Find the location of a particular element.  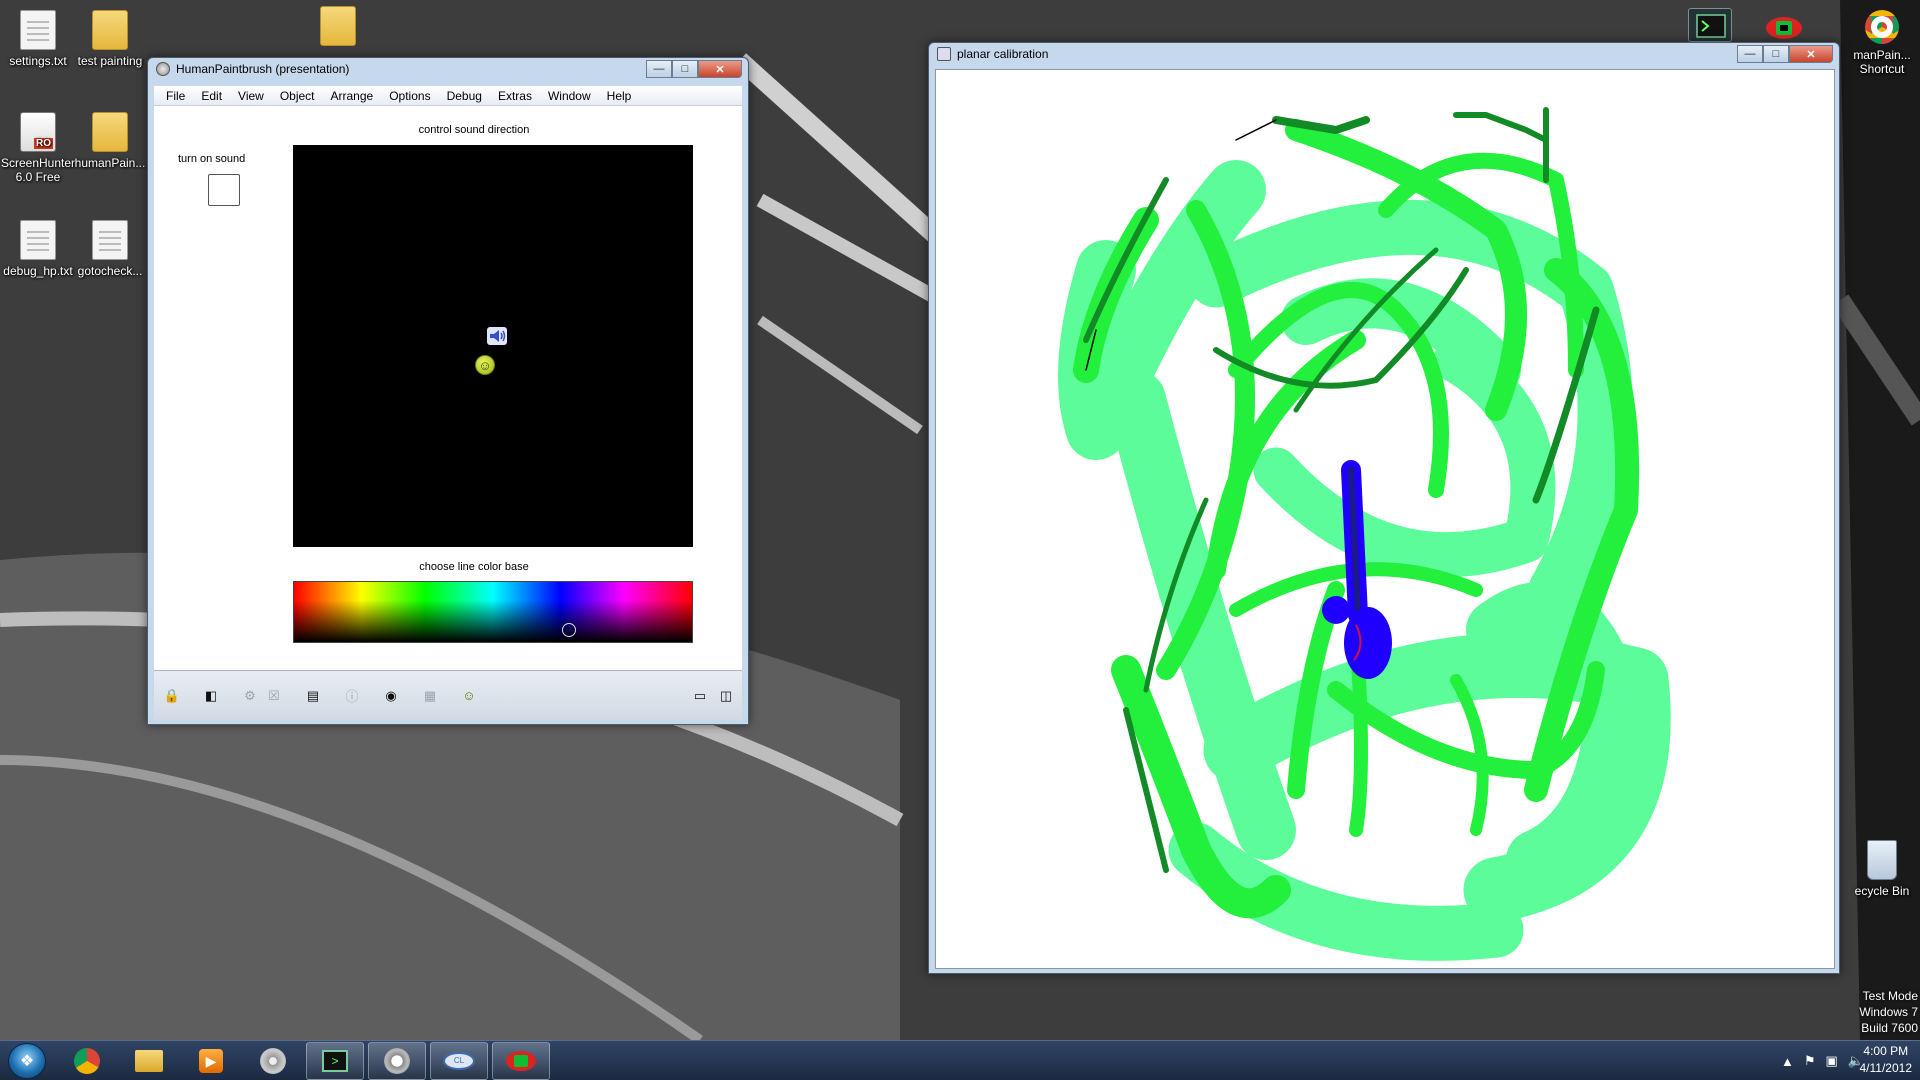

grid-icon: ▦ is located at coordinates (430, 696).